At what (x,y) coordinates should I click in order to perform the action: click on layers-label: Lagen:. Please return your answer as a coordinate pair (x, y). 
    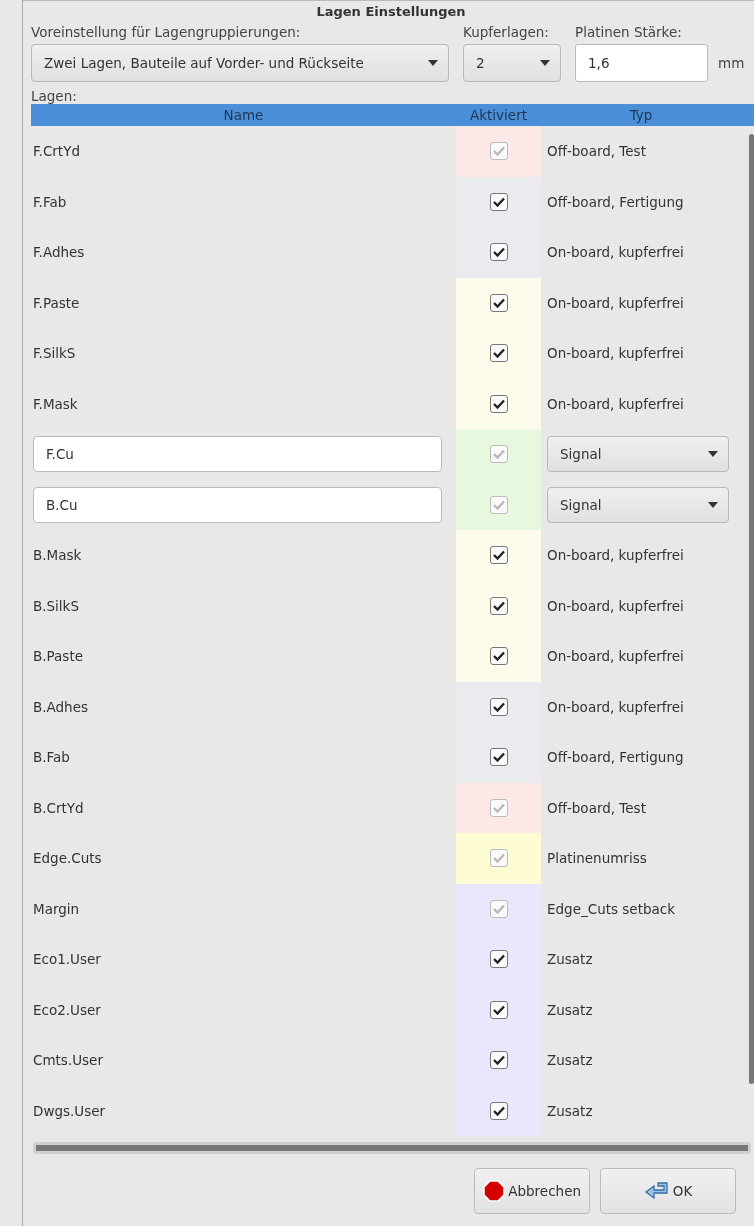
    Looking at the image, I should click on (54, 96).